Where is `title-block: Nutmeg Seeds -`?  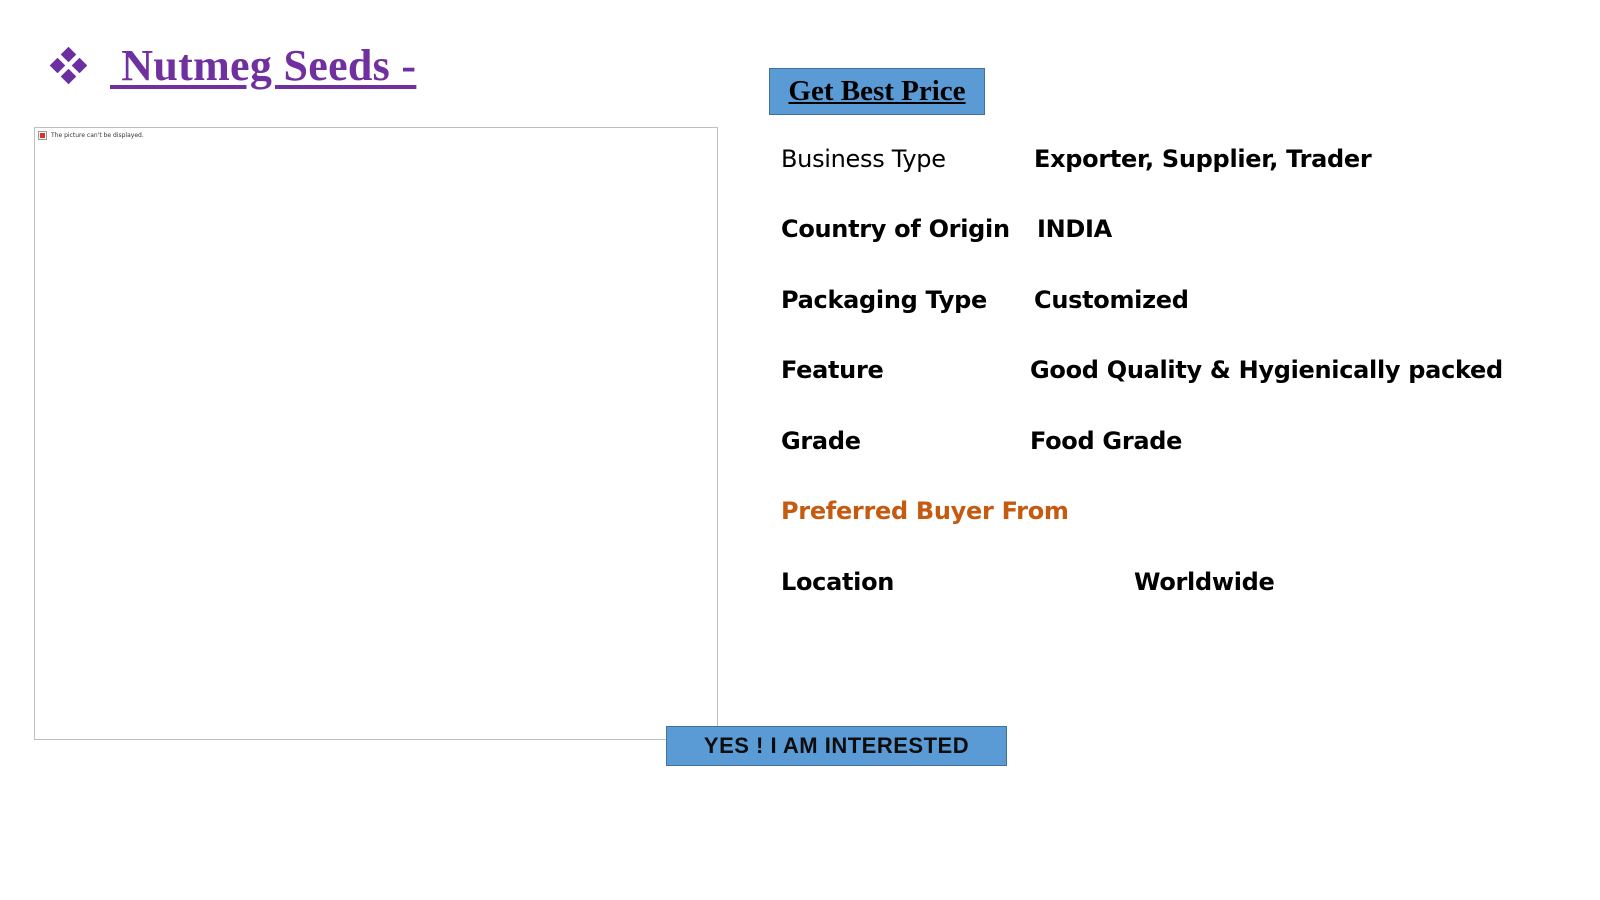 title-block: Nutmeg Seeds - is located at coordinates (233, 65).